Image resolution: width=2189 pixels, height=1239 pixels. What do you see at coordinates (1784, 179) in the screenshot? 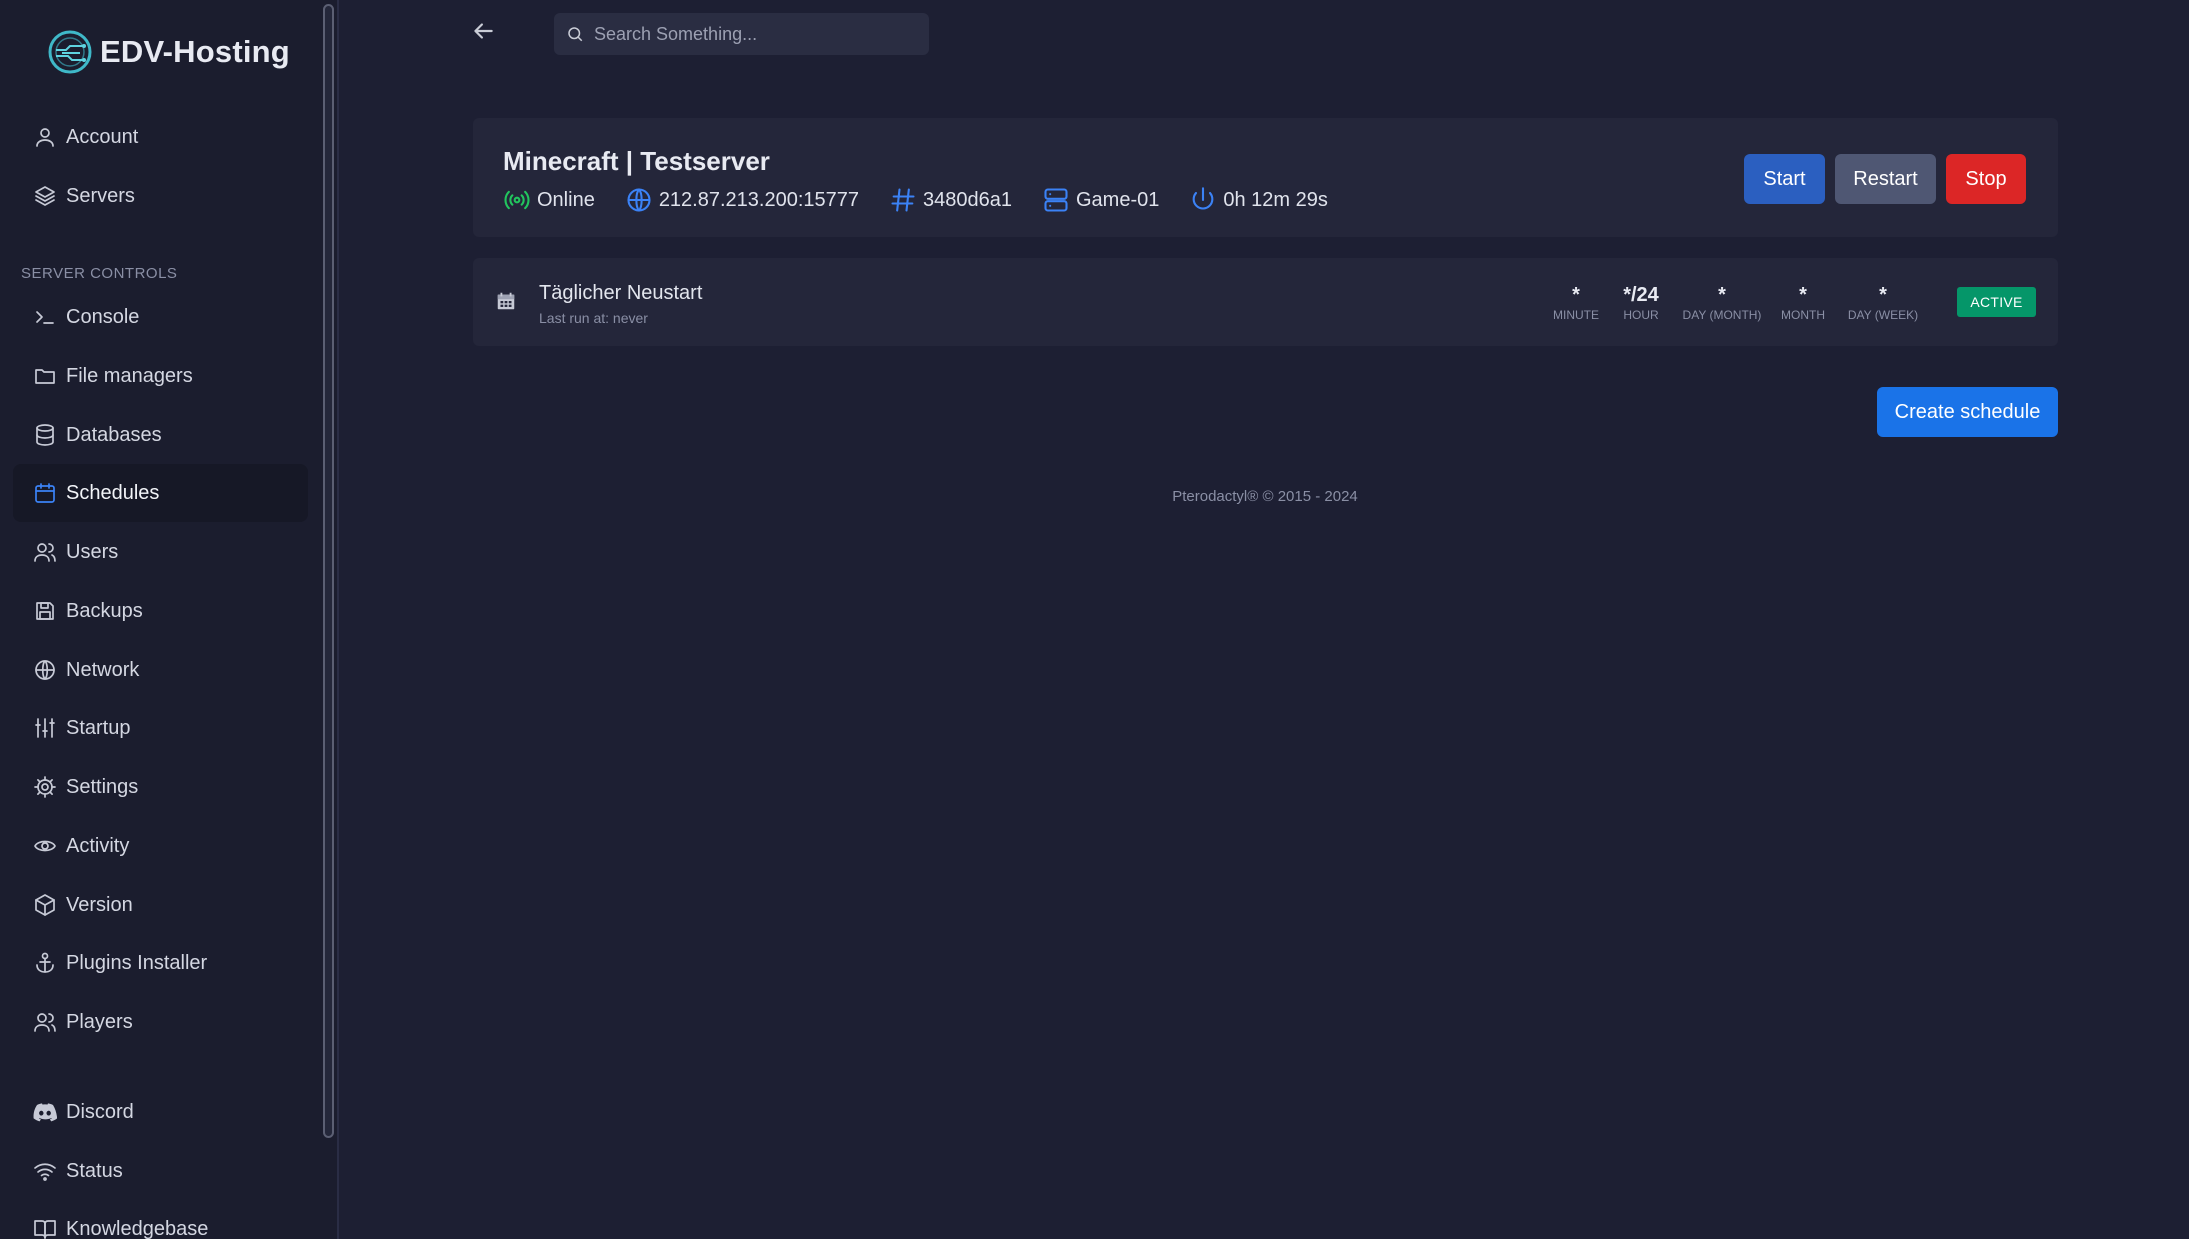
I see `start-button: Start` at bounding box center [1784, 179].